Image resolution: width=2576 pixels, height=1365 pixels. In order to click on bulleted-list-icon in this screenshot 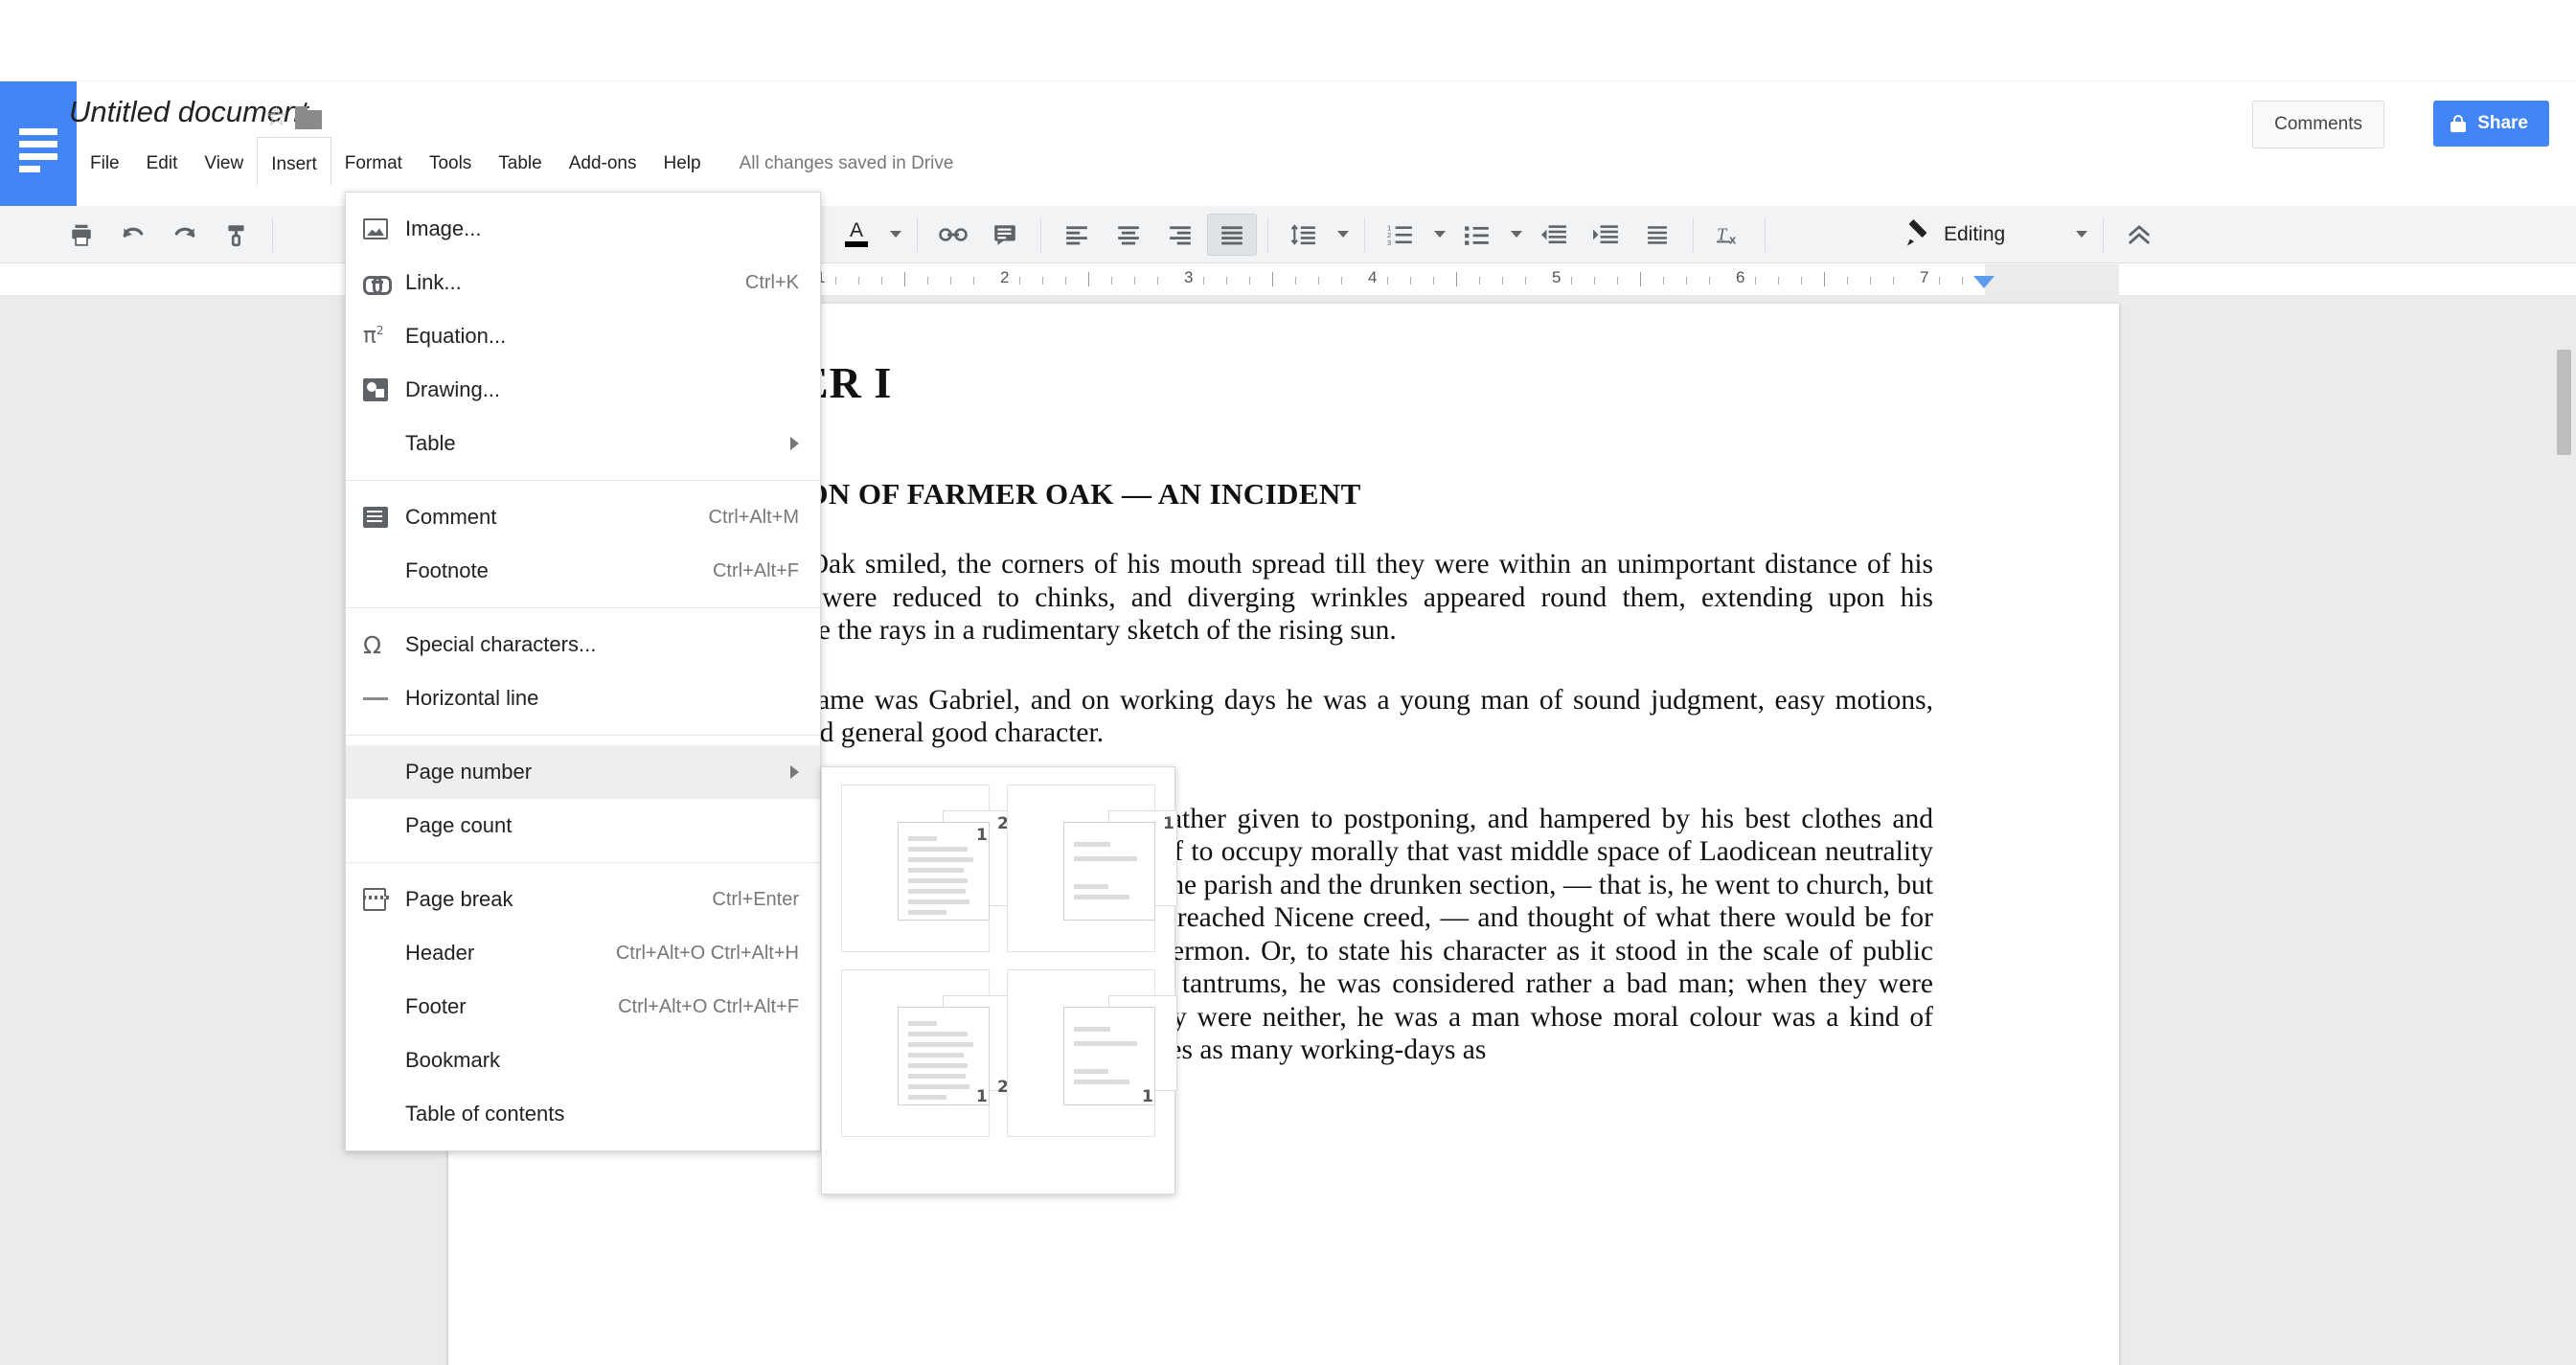, I will do `click(1477, 235)`.